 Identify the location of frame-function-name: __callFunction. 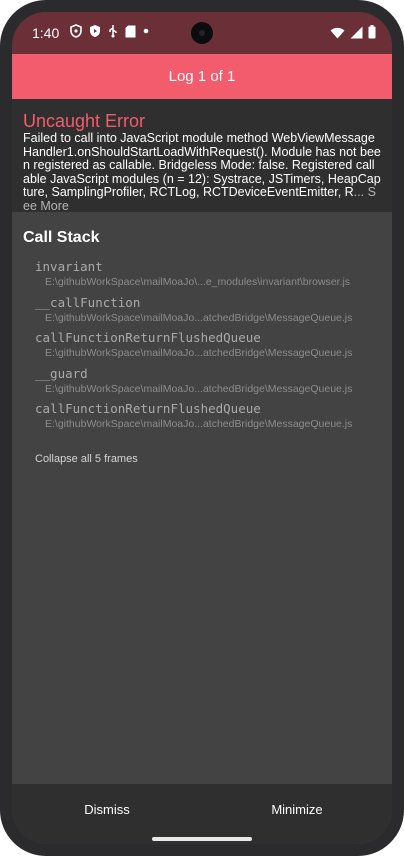
(88, 302).